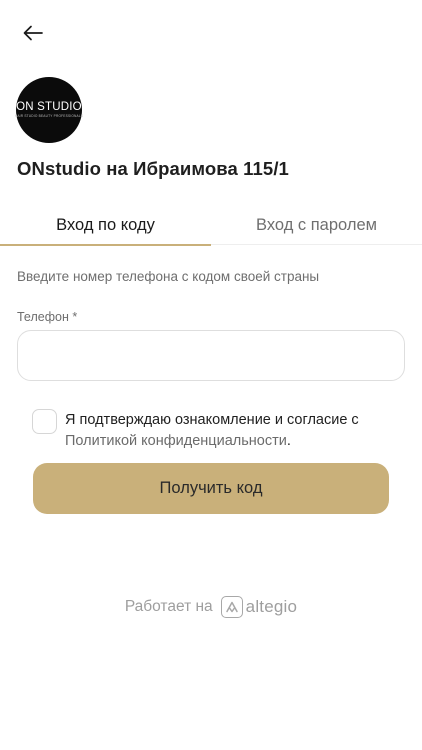 Image resolution: width=422 pixels, height=750 pixels. Describe the element at coordinates (49, 116) in the screenshot. I see `logo-subtext: HAIR STUDIO BEAUTY PROFESSIONALS` at that location.